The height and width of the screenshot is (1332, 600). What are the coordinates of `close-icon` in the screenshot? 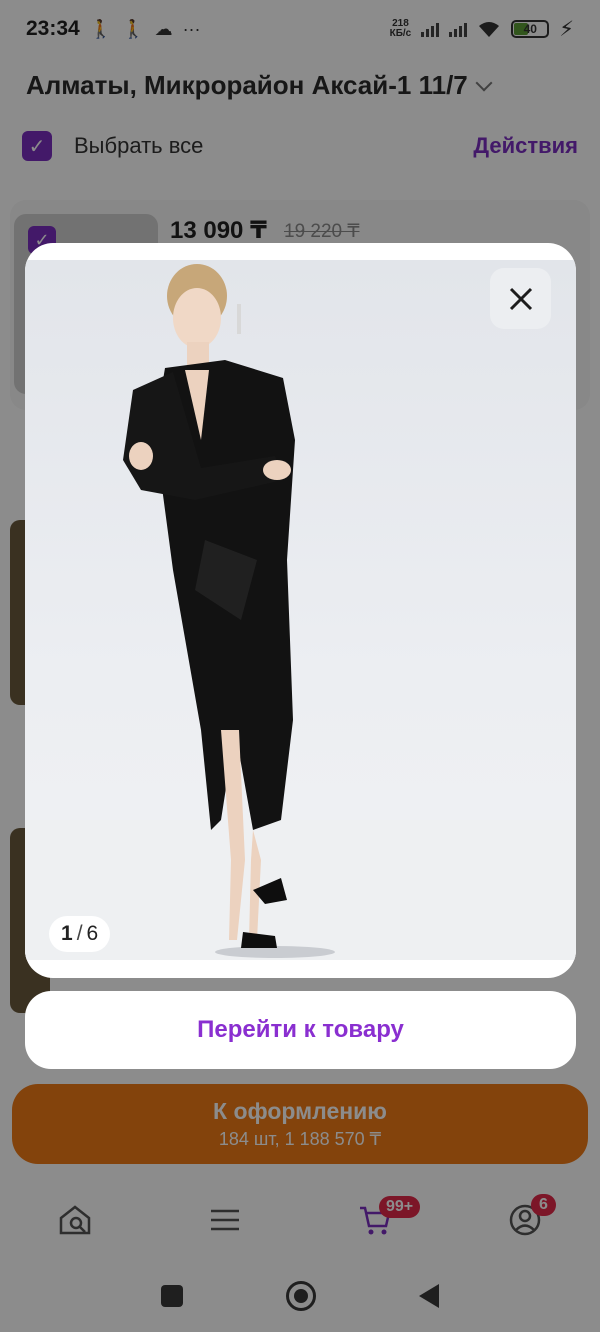 It's located at (520, 298).